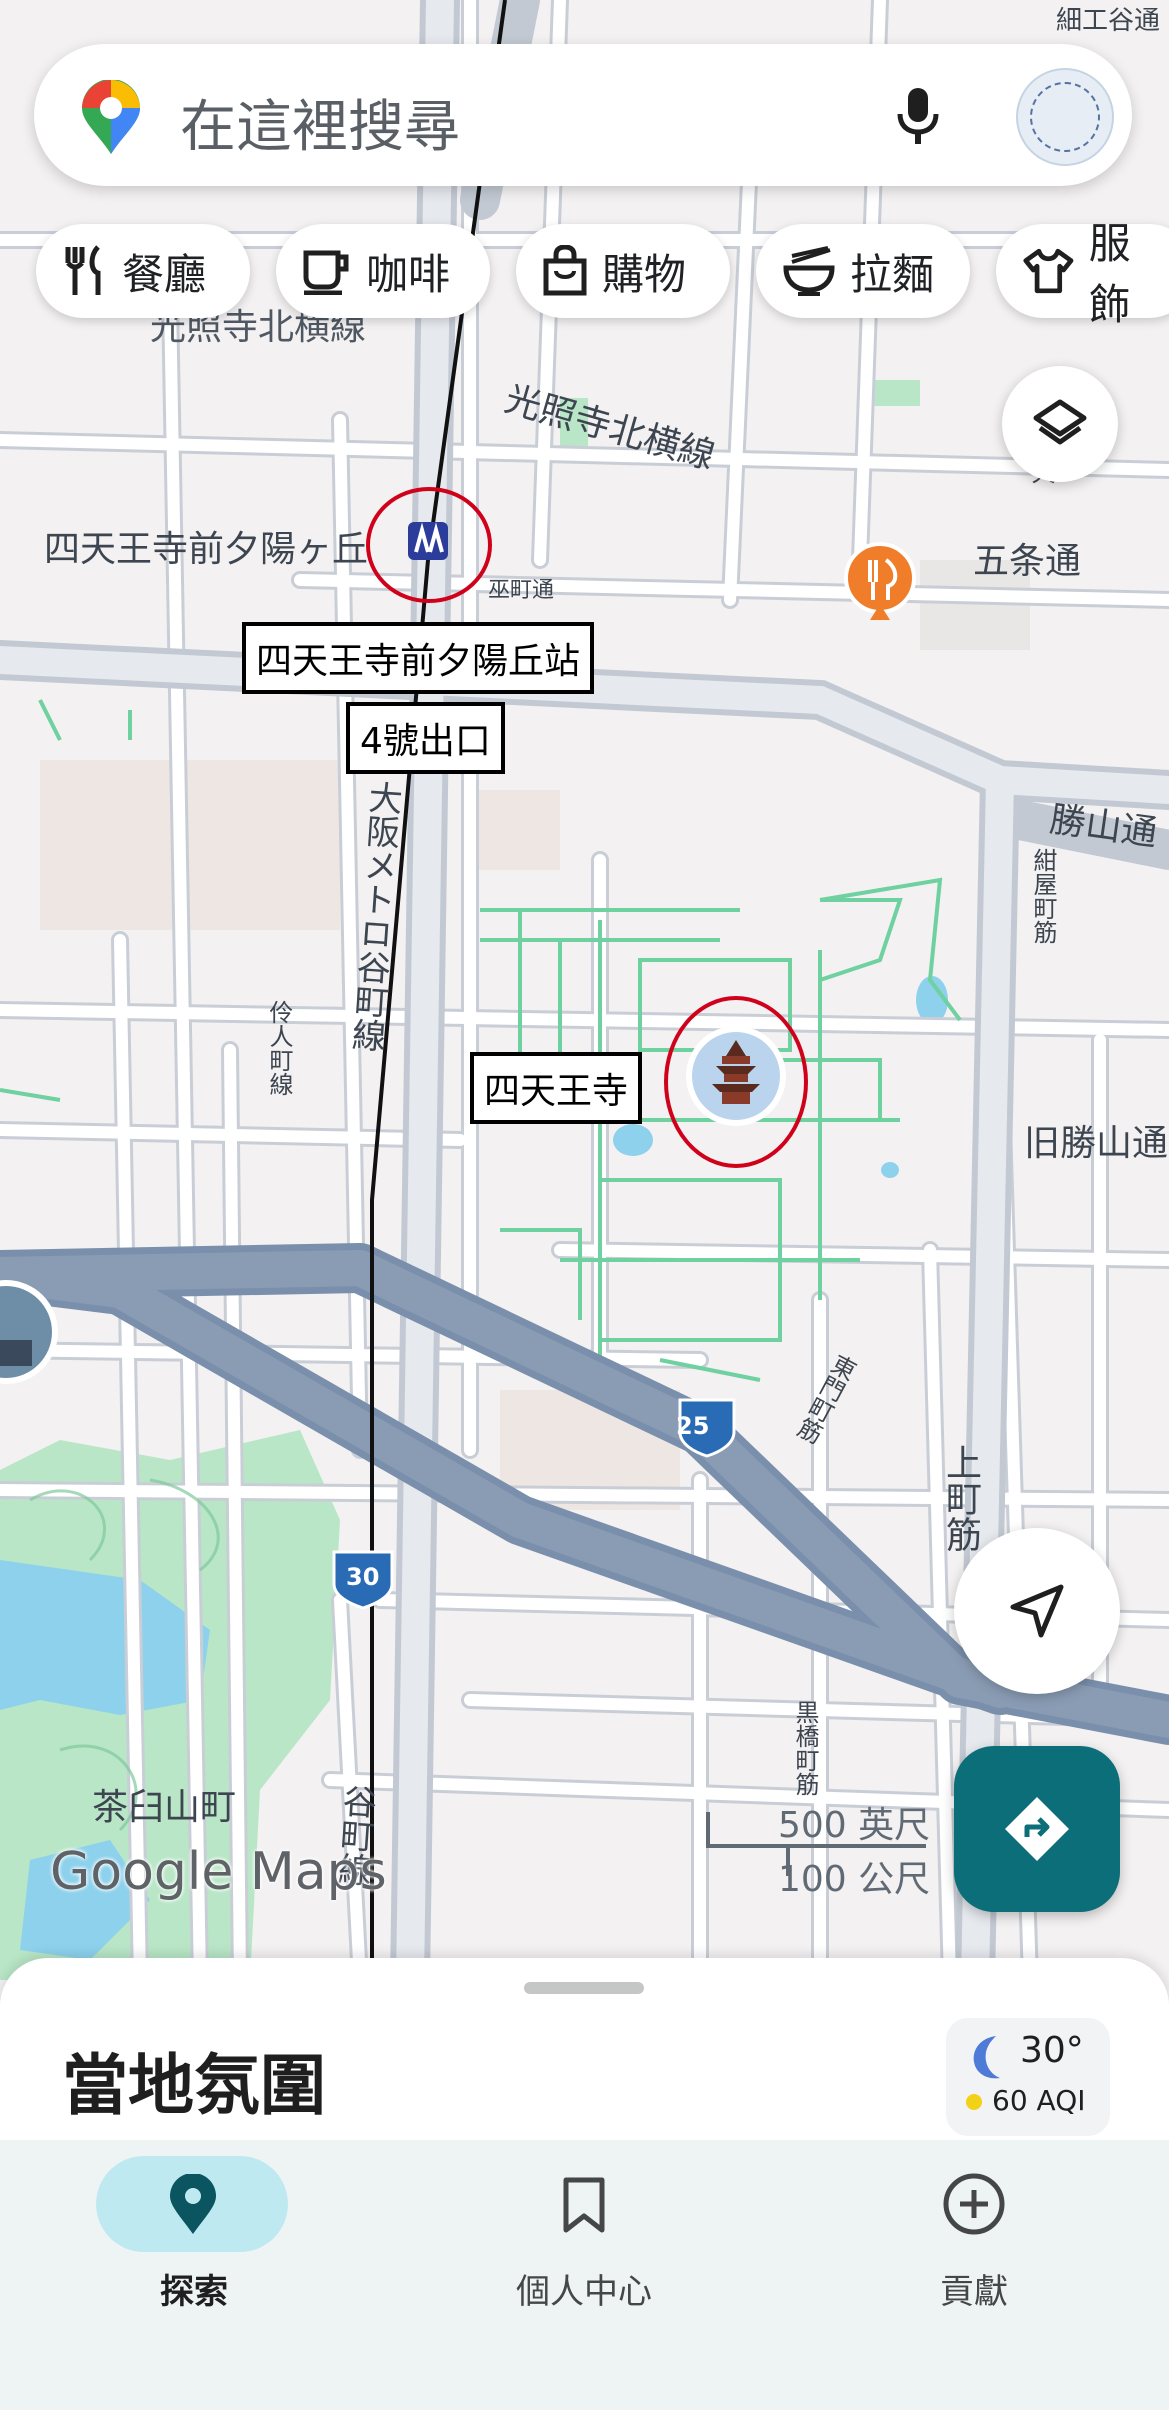  Describe the element at coordinates (556, 1088) in the screenshot. I see `temple-annotation-box: 四天王寺` at that location.